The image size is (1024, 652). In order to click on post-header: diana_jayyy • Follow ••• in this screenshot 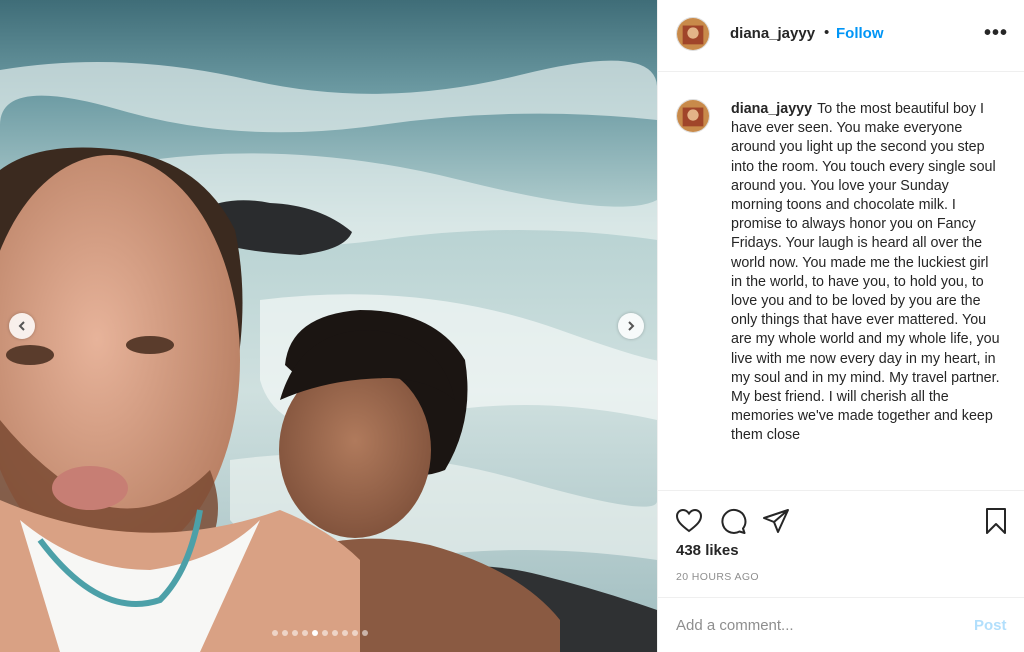, I will do `click(841, 36)`.